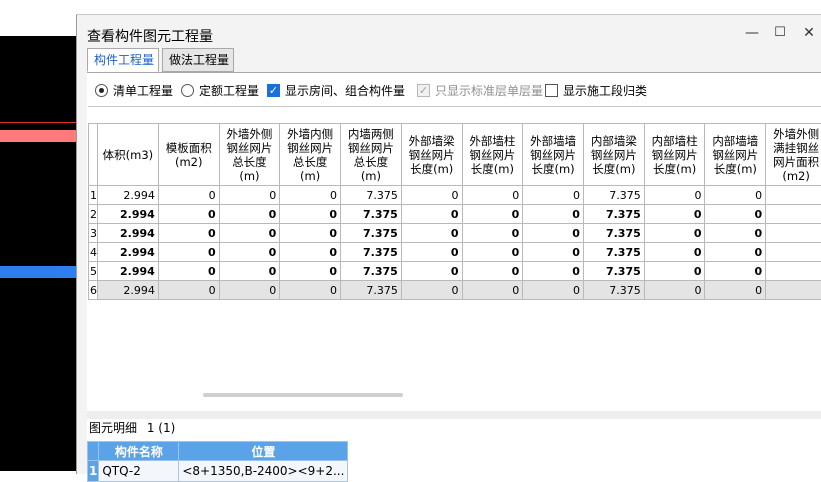 The height and width of the screenshot is (482, 821). Describe the element at coordinates (223, 91) in the screenshot. I see `radio-quota-quantity: 定额工程量` at that location.